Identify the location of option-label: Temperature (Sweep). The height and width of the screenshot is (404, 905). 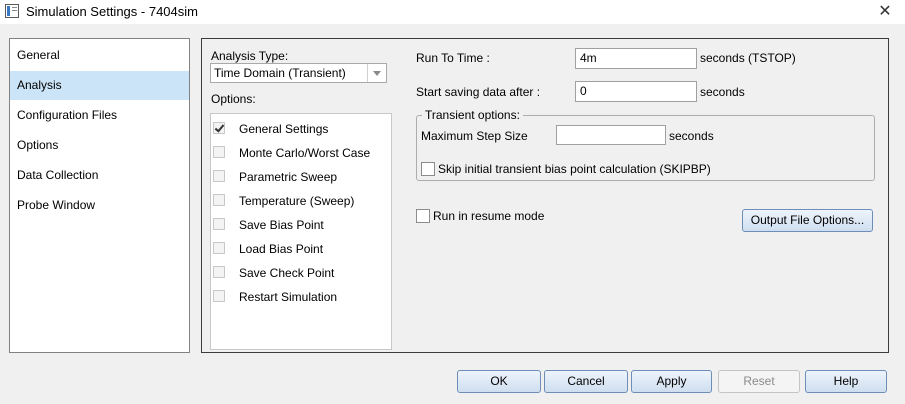
(297, 201).